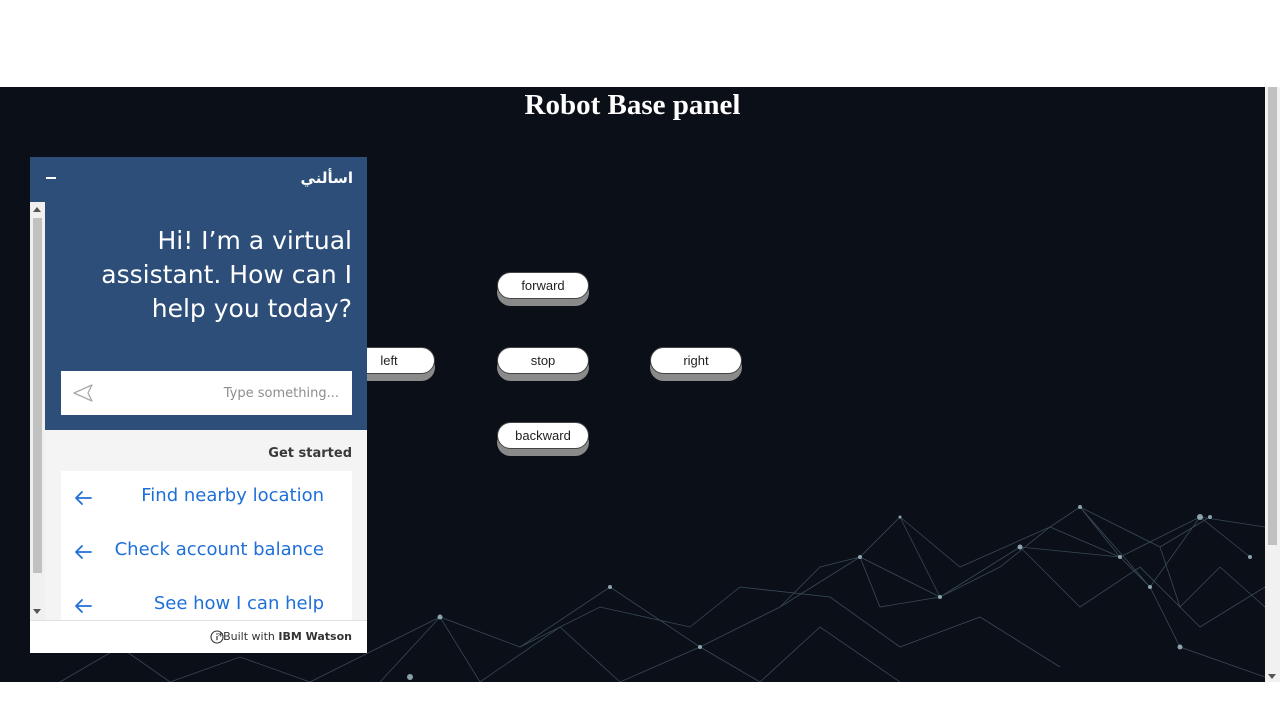 The image size is (1280, 720). What do you see at coordinates (222, 393) in the screenshot?
I see `chat-message-input` at bounding box center [222, 393].